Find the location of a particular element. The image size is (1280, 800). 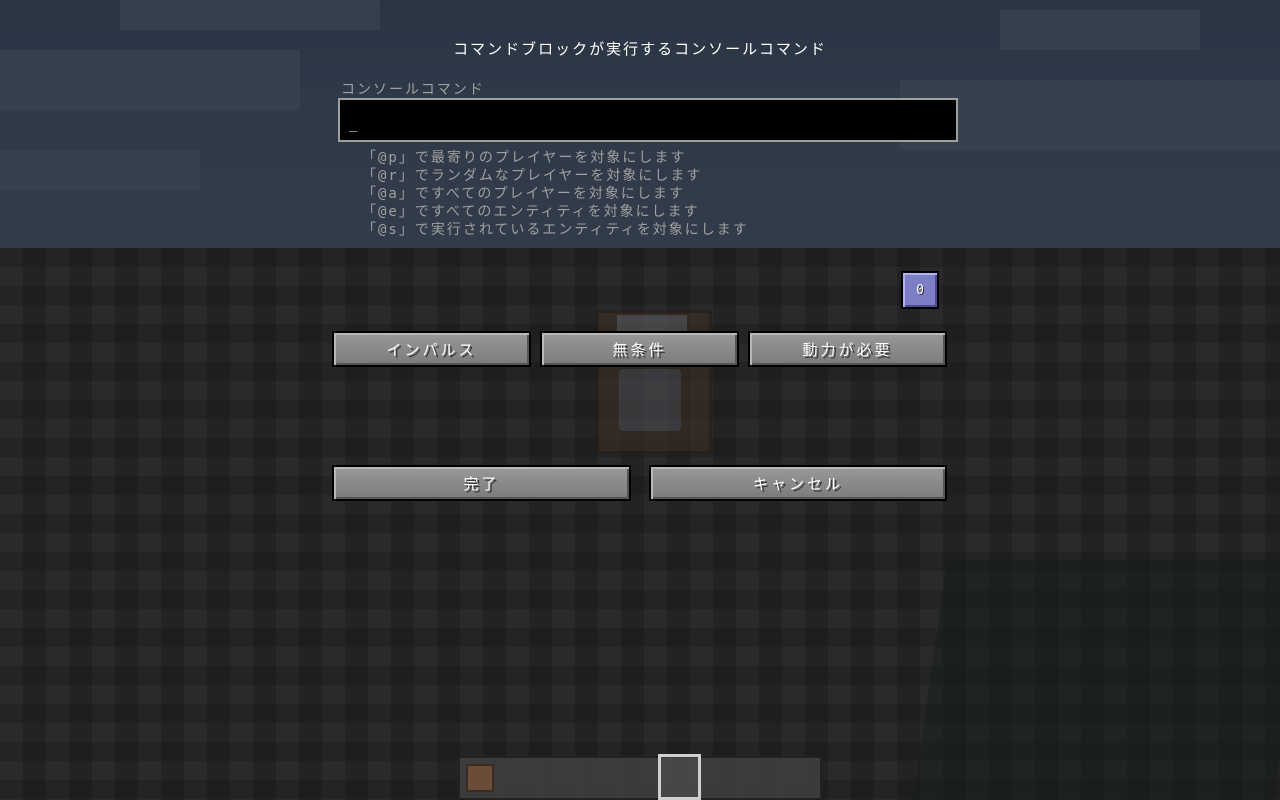

screen-title: コマンドブロックが実行するコンソールコマンド is located at coordinates (640, 49).